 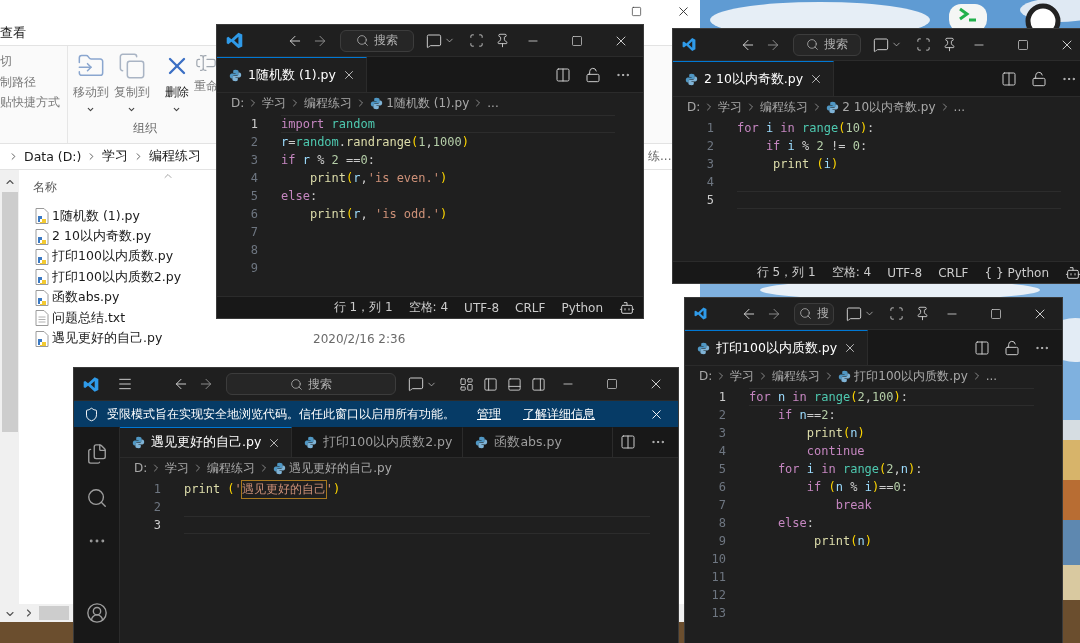 I want to click on sidebar-toggle-icon, so click(x=490, y=384).